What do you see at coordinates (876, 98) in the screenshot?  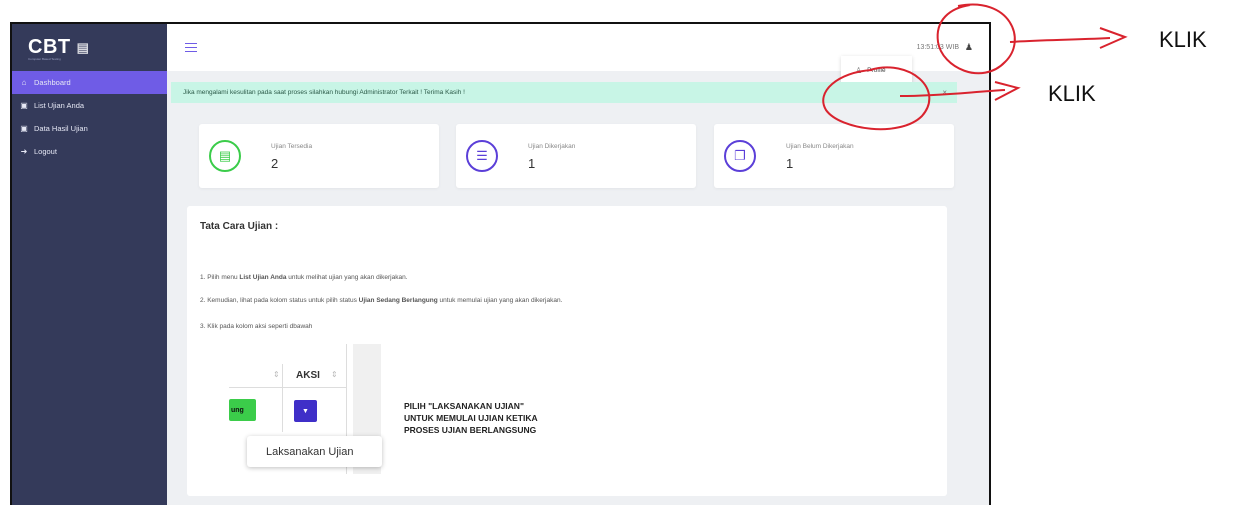 I see `circle-mark-profile` at bounding box center [876, 98].